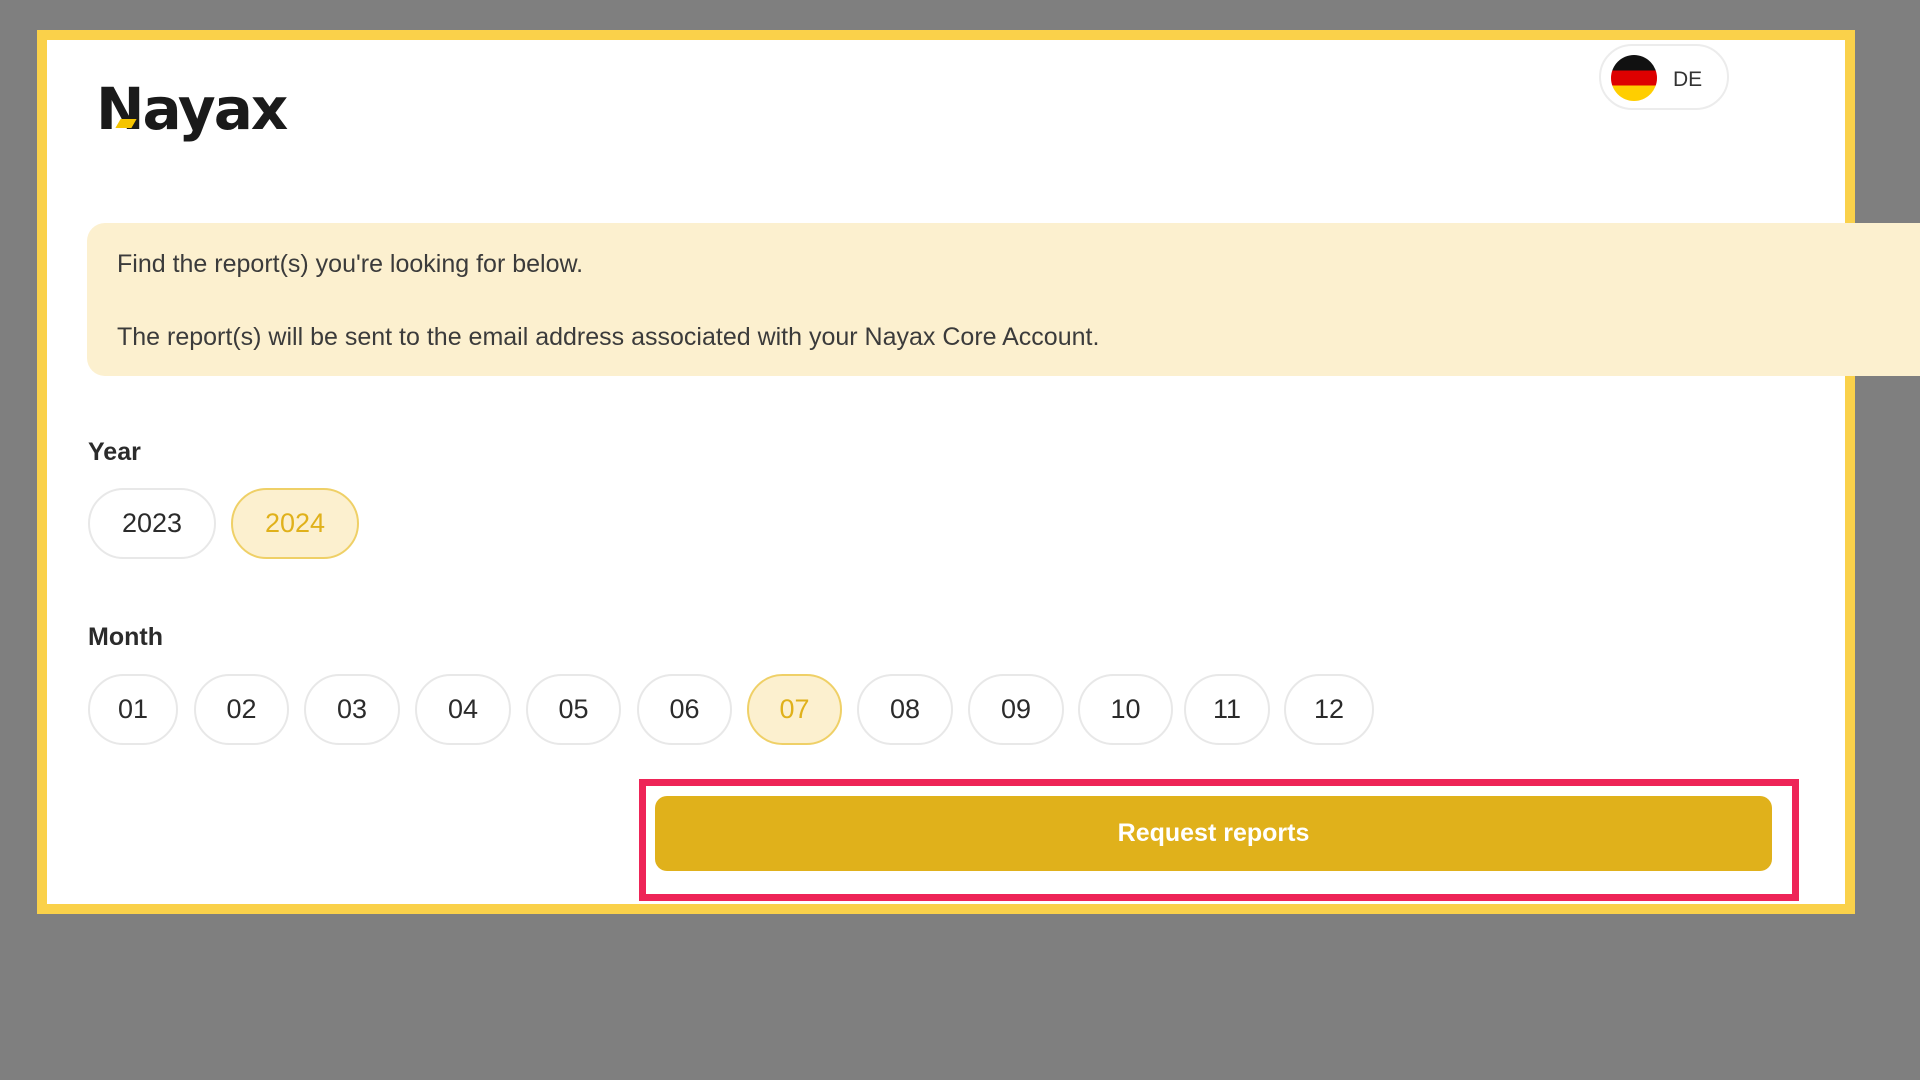 The image size is (1920, 1080). Describe the element at coordinates (794, 709) in the screenshot. I see `month-option-07: 07` at that location.